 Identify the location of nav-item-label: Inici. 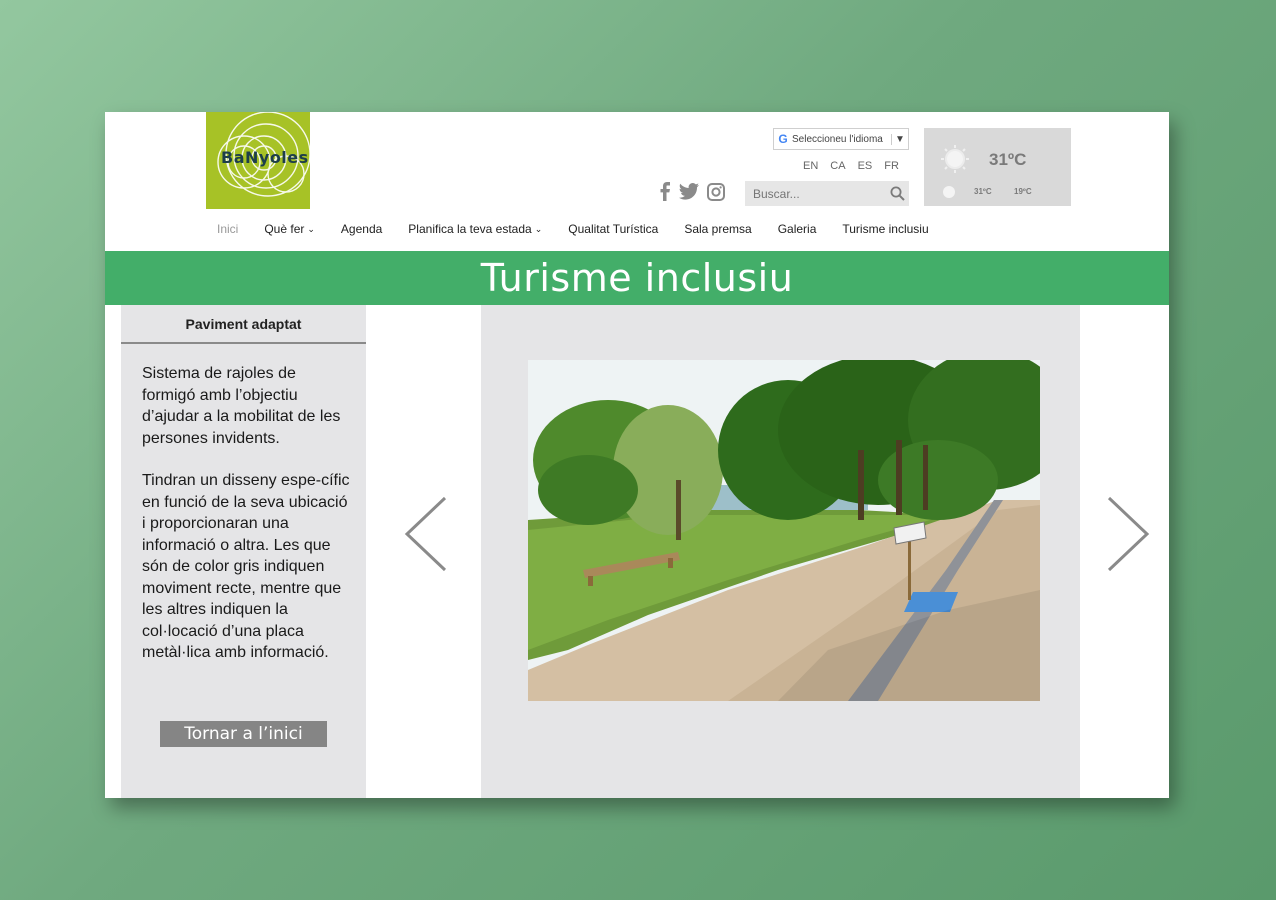
(228, 229).